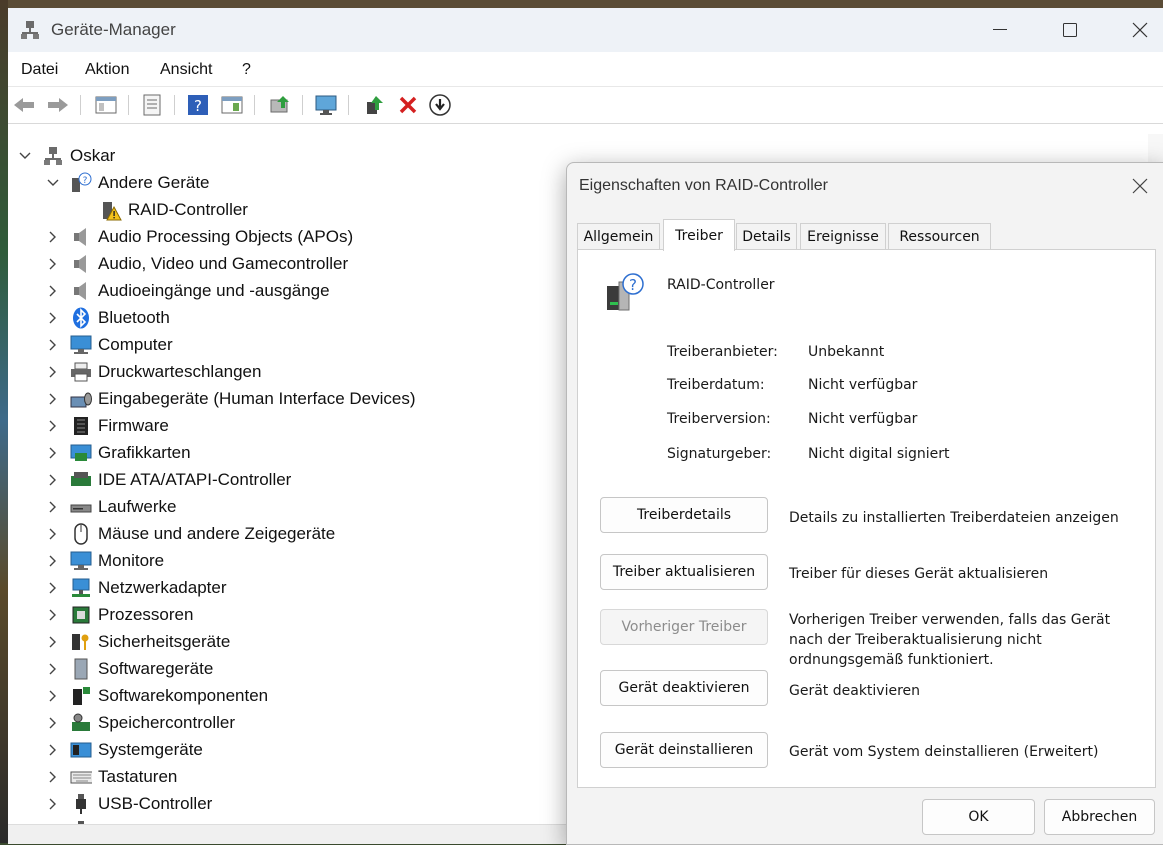 This screenshot has width=1163, height=845. Describe the element at coordinates (231, 398) in the screenshot. I see `tree-category-row: Eingabegeräte (Human Interface Devices)` at that location.